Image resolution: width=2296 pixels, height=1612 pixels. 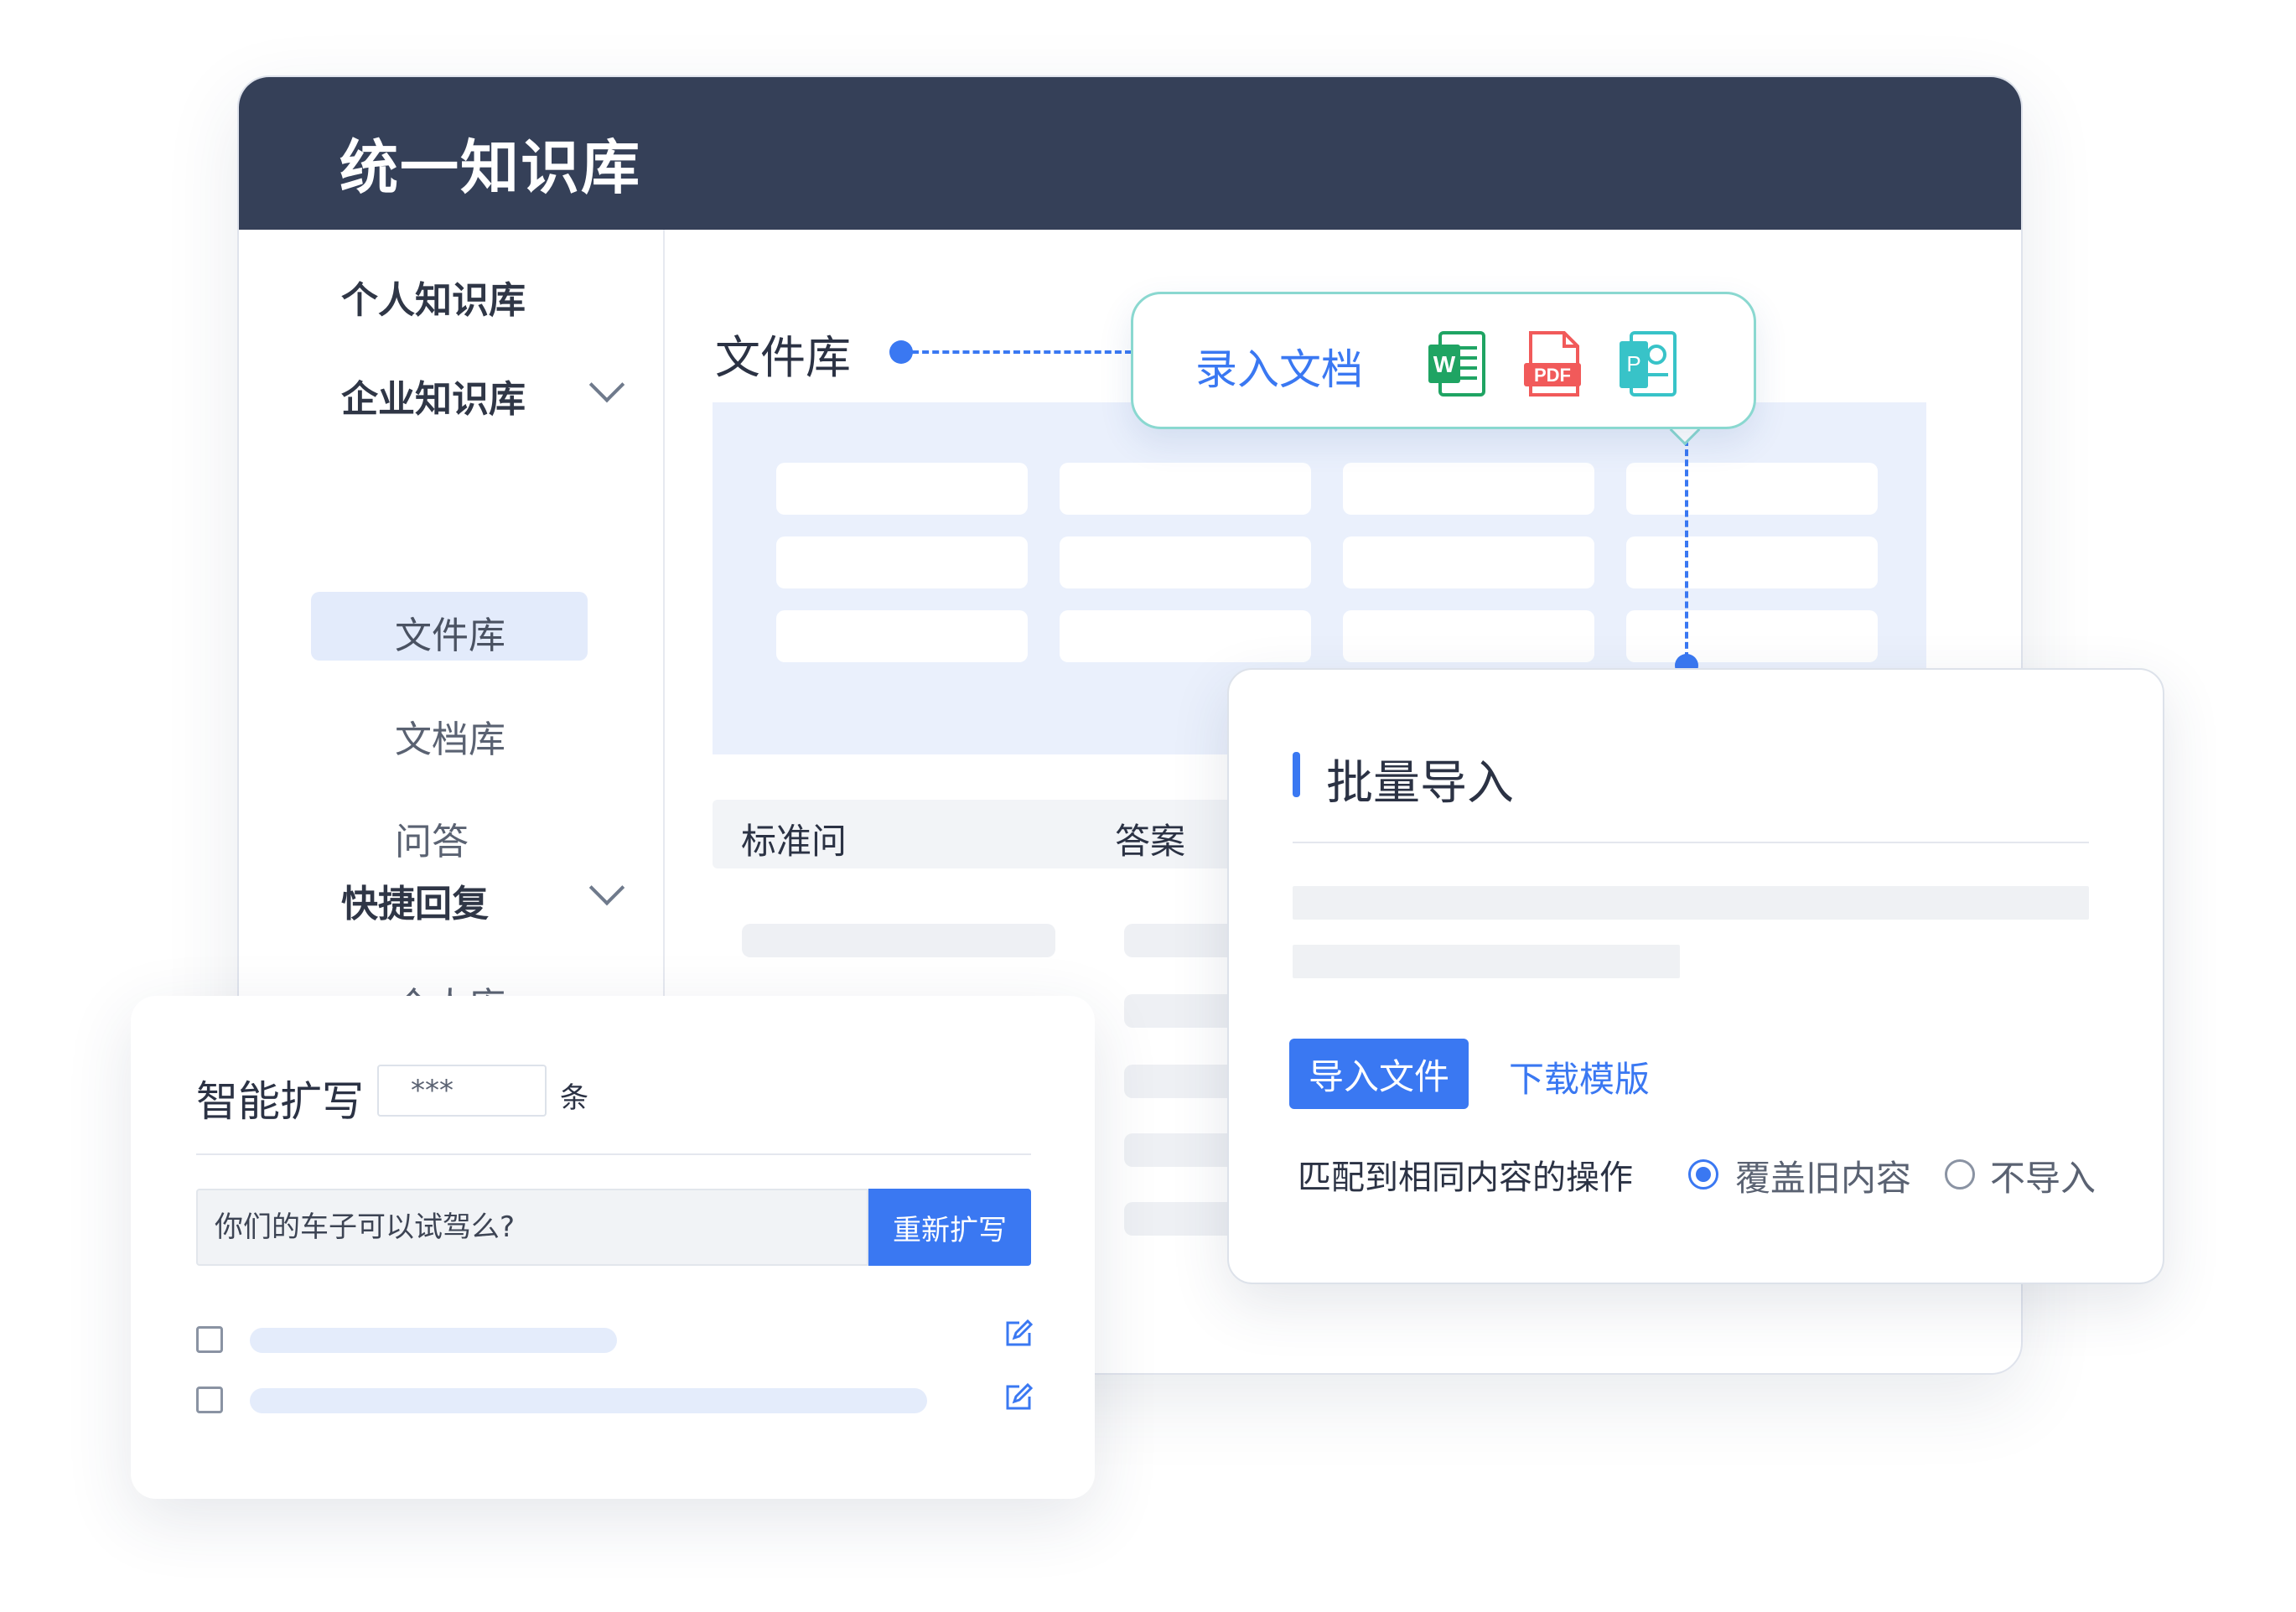 I want to click on sidebar-item-file-lib: 文件库, so click(x=450, y=632).